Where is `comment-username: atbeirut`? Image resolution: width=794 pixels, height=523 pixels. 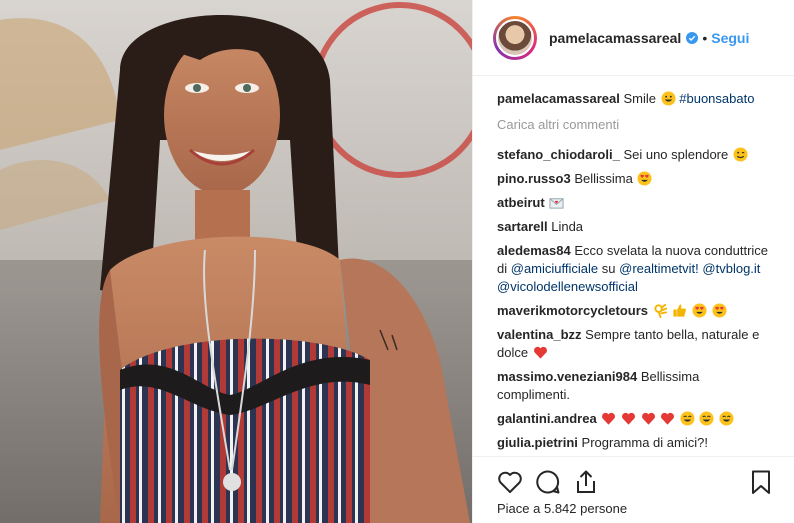 comment-username: atbeirut is located at coordinates (521, 202).